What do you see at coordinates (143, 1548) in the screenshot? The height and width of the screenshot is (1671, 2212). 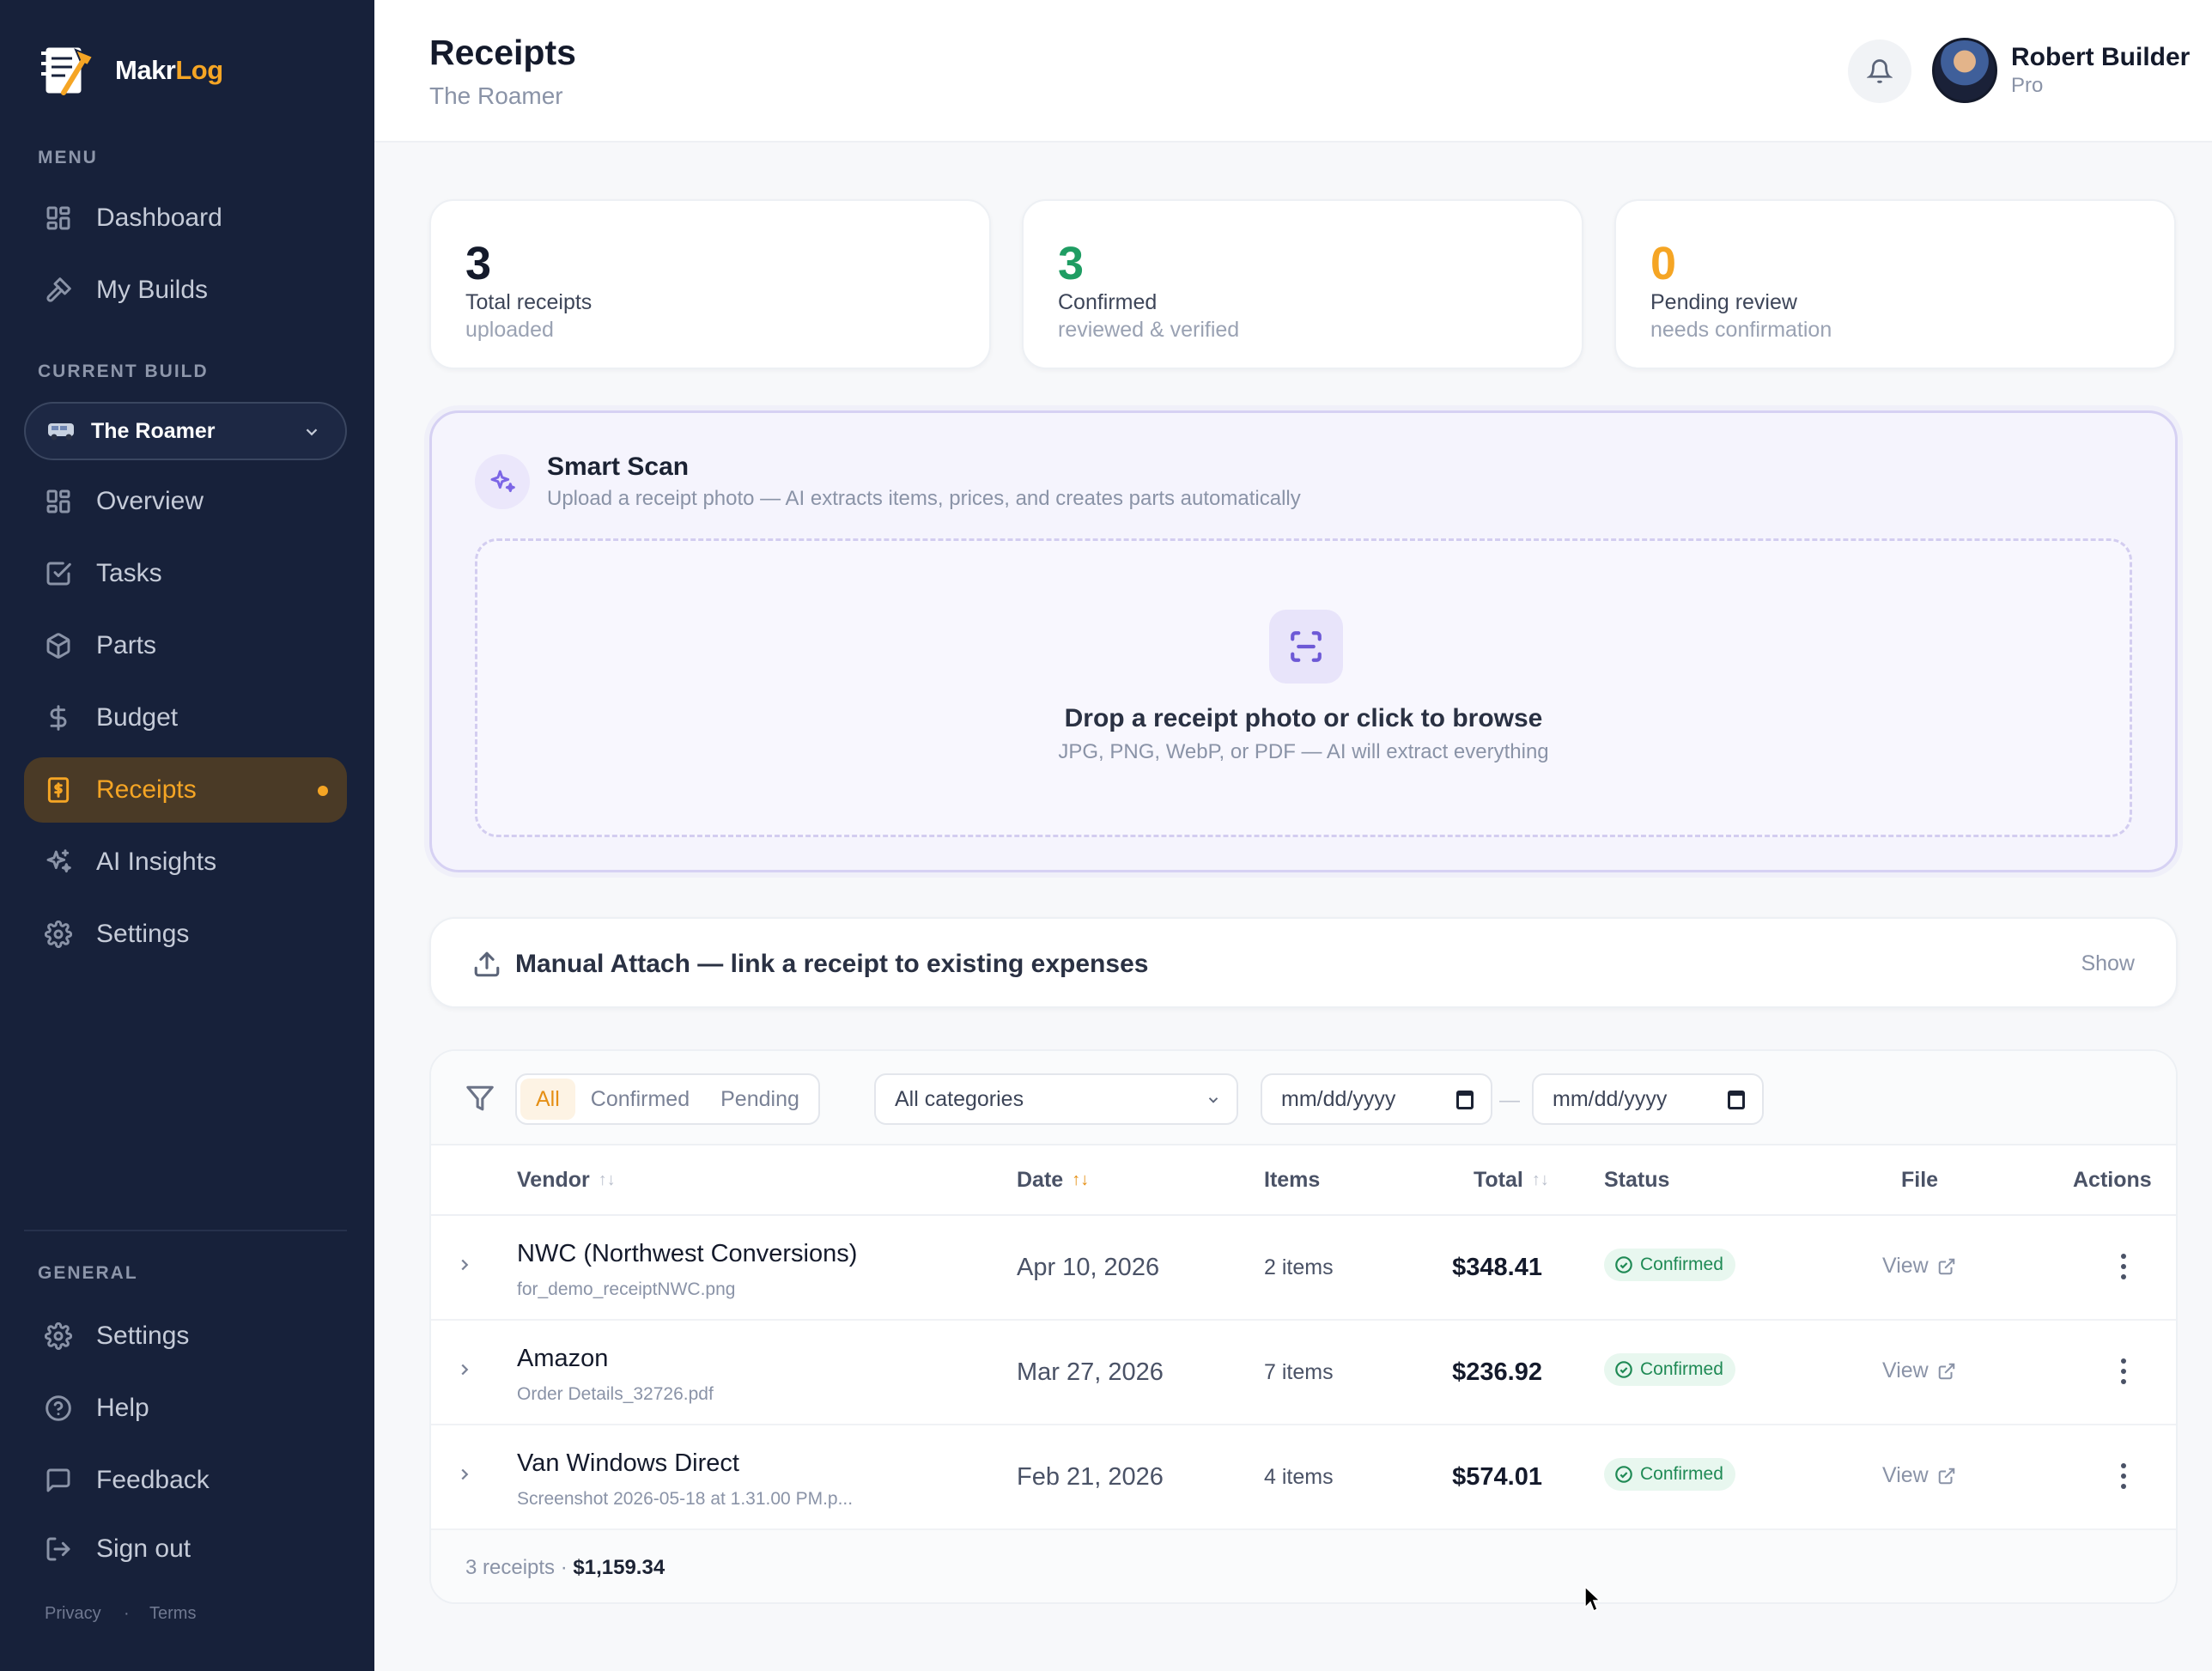 I see `sidebar-item-label: Sign out` at bounding box center [143, 1548].